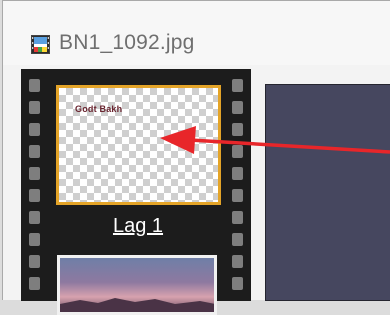 This screenshot has height=315, width=390. What do you see at coordinates (137, 305) in the screenshot?
I see `sunset-photo-thumbnail` at bounding box center [137, 305].